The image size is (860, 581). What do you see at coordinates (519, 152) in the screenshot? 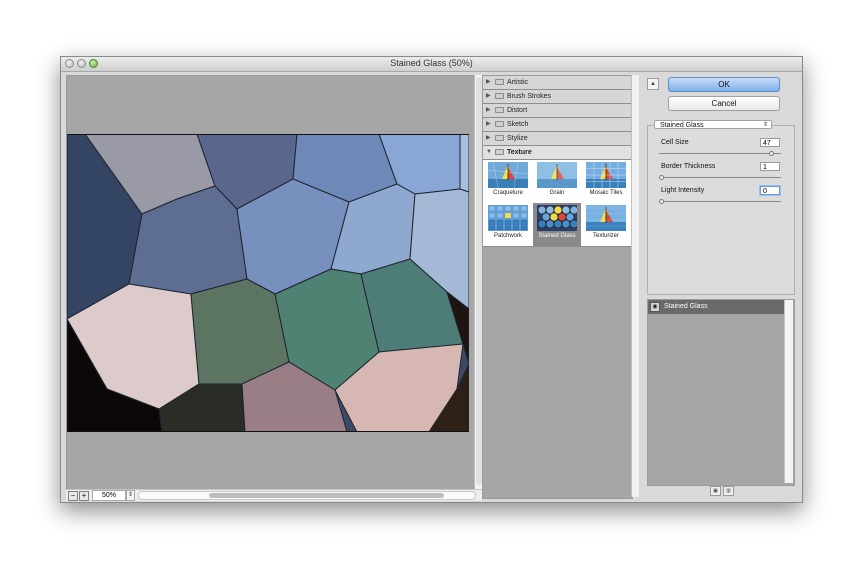
I see `category-label: Texture` at bounding box center [519, 152].